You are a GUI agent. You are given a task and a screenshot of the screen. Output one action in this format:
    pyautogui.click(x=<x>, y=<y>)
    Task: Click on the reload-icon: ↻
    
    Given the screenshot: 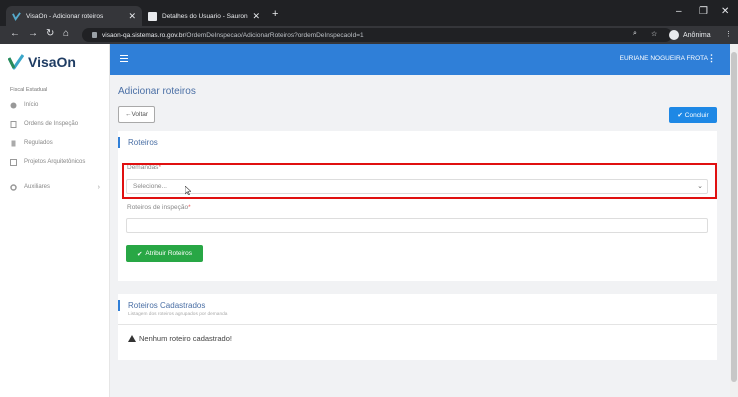 What is the action you would take?
    pyautogui.click(x=50, y=33)
    